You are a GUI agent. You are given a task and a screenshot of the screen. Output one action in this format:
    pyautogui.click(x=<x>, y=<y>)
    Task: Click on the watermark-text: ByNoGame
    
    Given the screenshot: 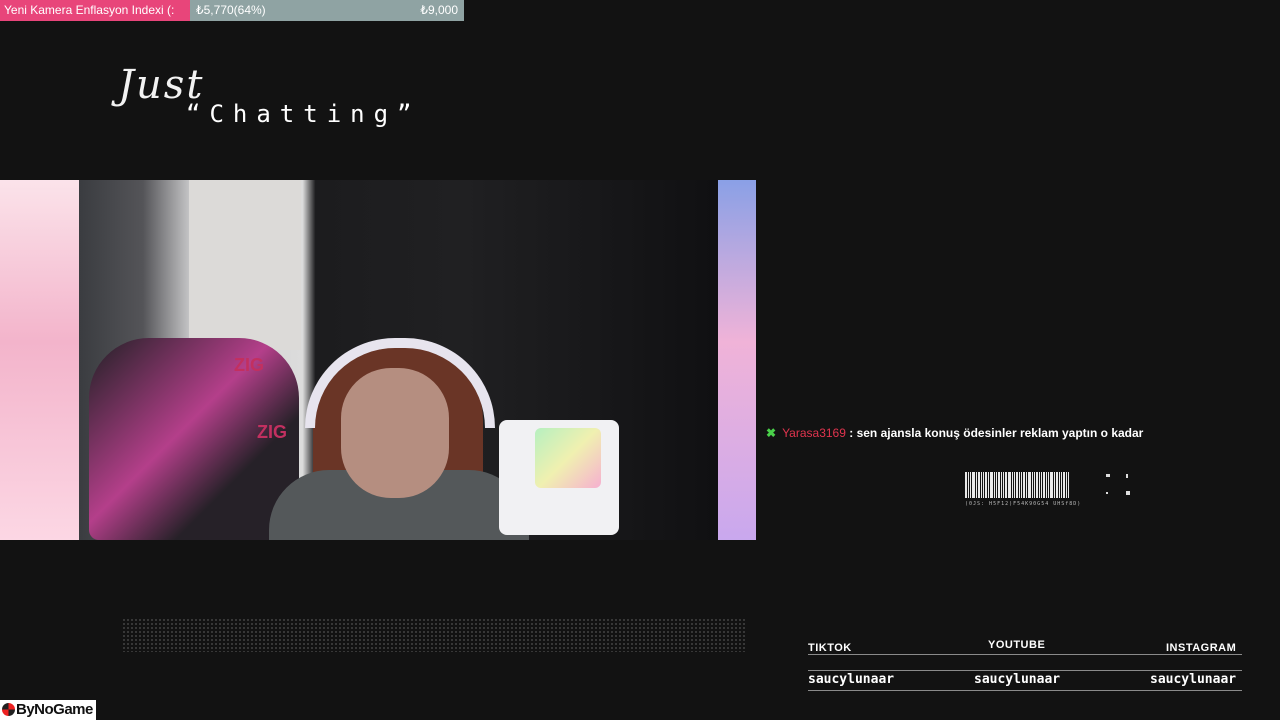 What is the action you would take?
    pyautogui.click(x=54, y=709)
    